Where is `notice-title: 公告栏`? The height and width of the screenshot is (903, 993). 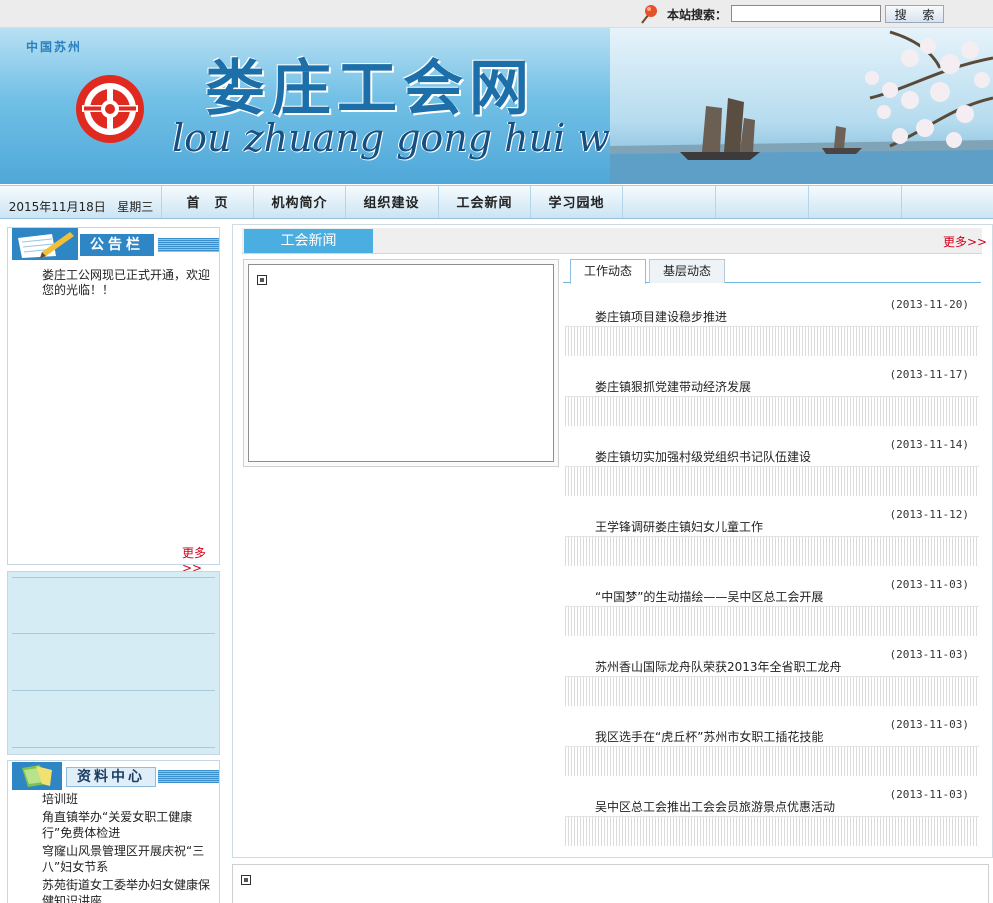
notice-title: 公告栏 is located at coordinates (117, 245).